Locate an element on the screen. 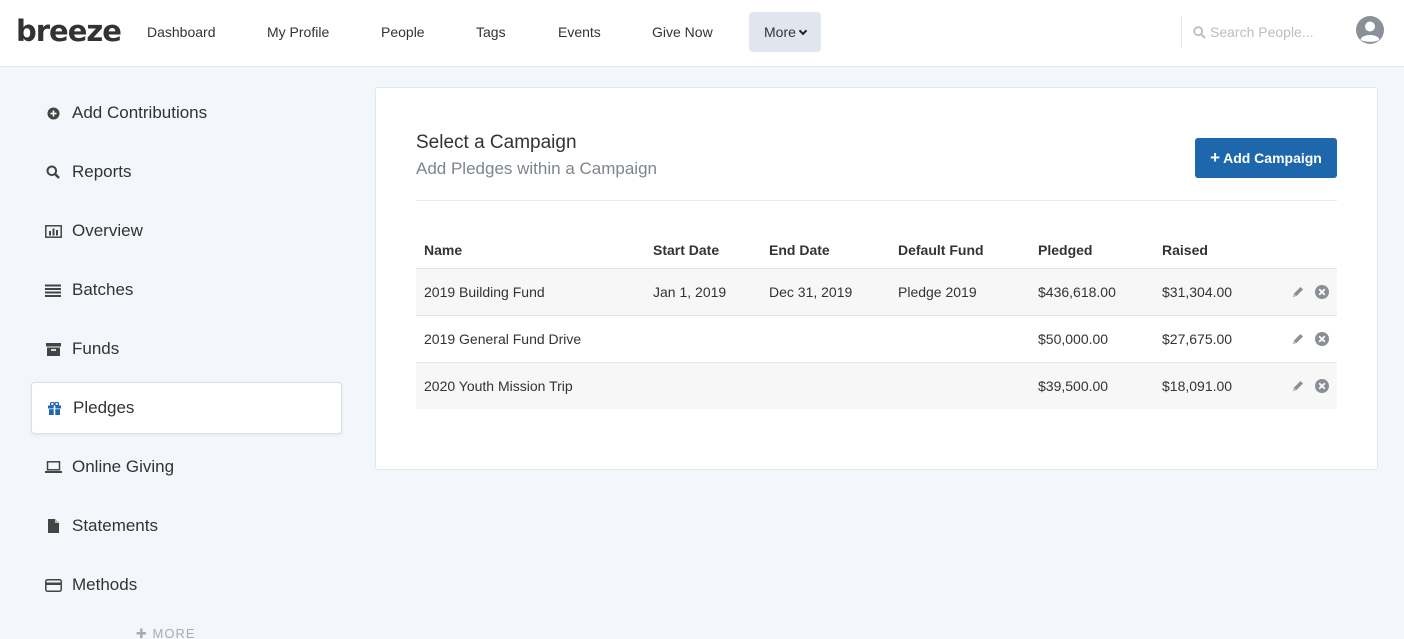 The image size is (1404, 639). nav-events: Events is located at coordinates (579, 32).